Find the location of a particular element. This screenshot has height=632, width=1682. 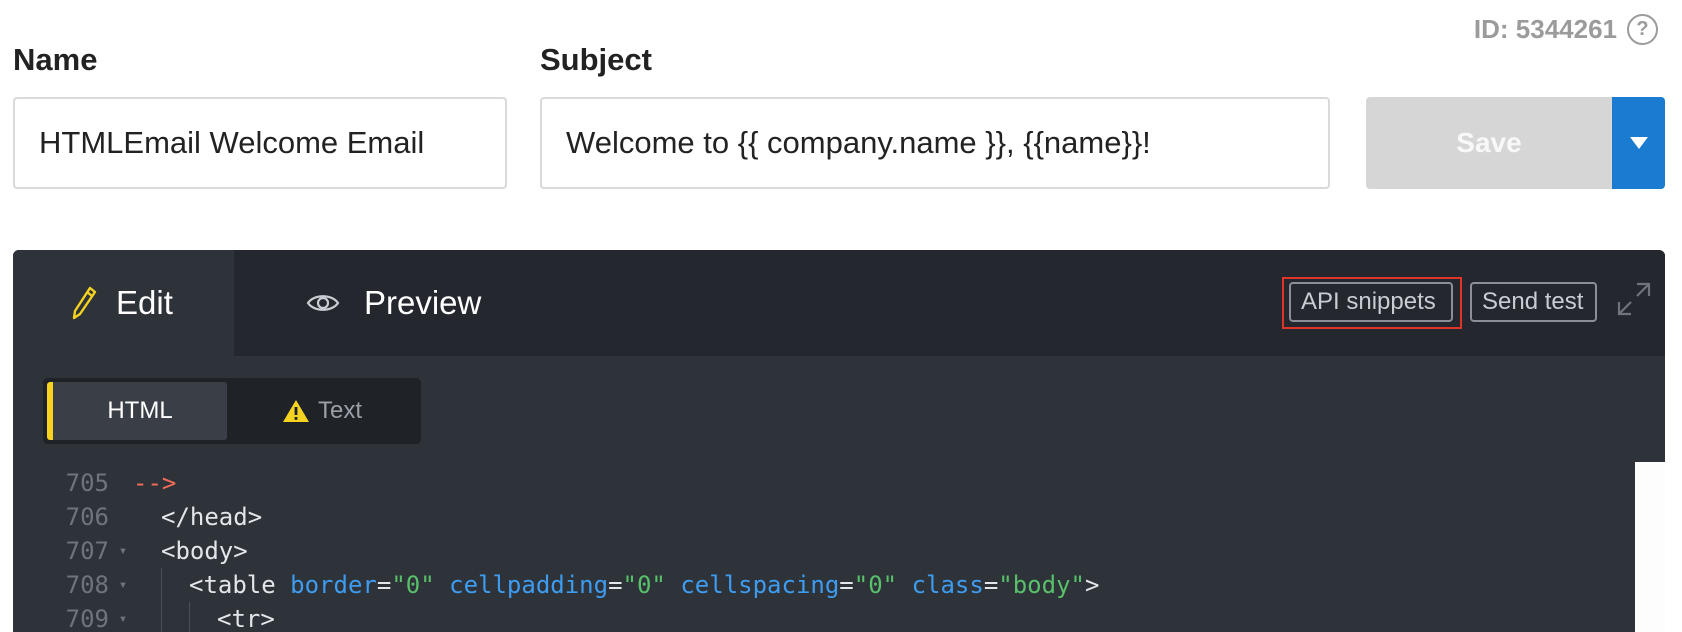

name-input is located at coordinates (260, 143).